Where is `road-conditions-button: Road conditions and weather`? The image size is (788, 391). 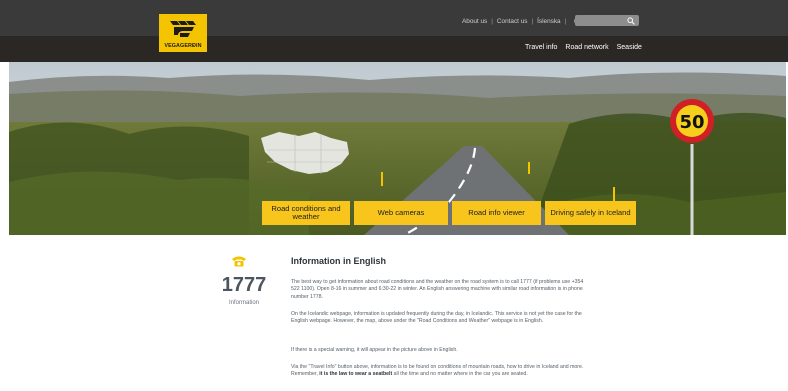
road-conditions-button: Road conditions and weather is located at coordinates (306, 213).